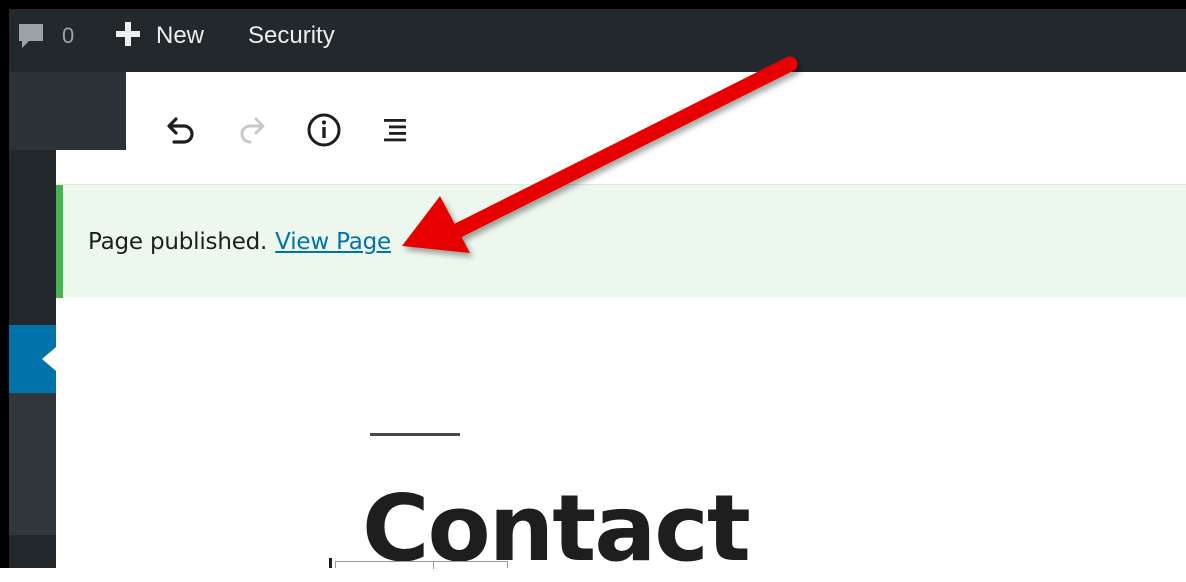 The width and height of the screenshot is (1186, 582). Describe the element at coordinates (28, 237) in the screenshot. I see `sidebar-menu` at that location.